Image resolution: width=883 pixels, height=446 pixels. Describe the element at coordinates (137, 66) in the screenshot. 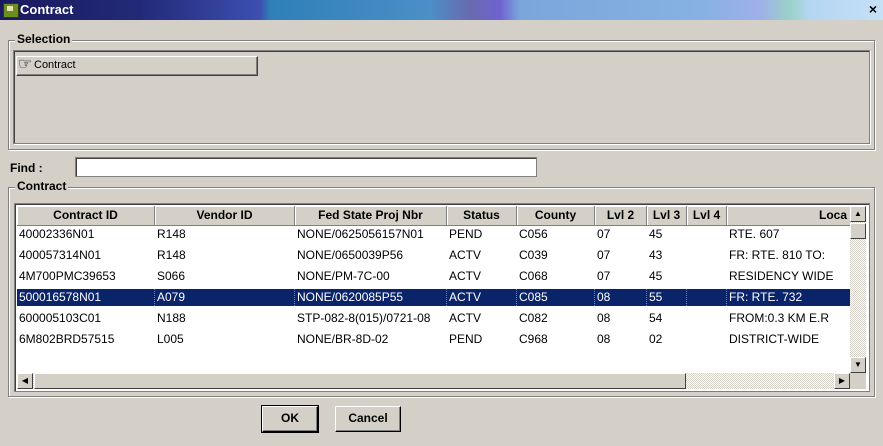

I see `contract-selection-button: ☞ Contract` at that location.